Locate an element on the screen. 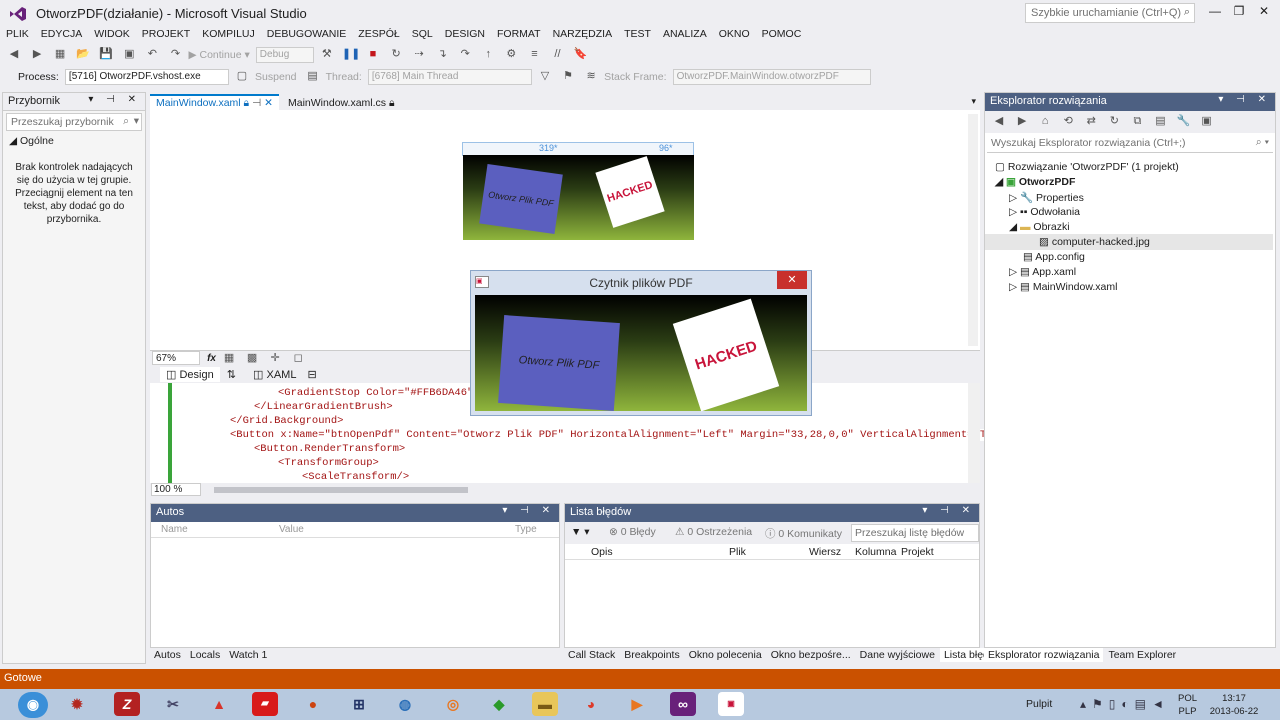  maximize-button: ❐ is located at coordinates (1239, 13).